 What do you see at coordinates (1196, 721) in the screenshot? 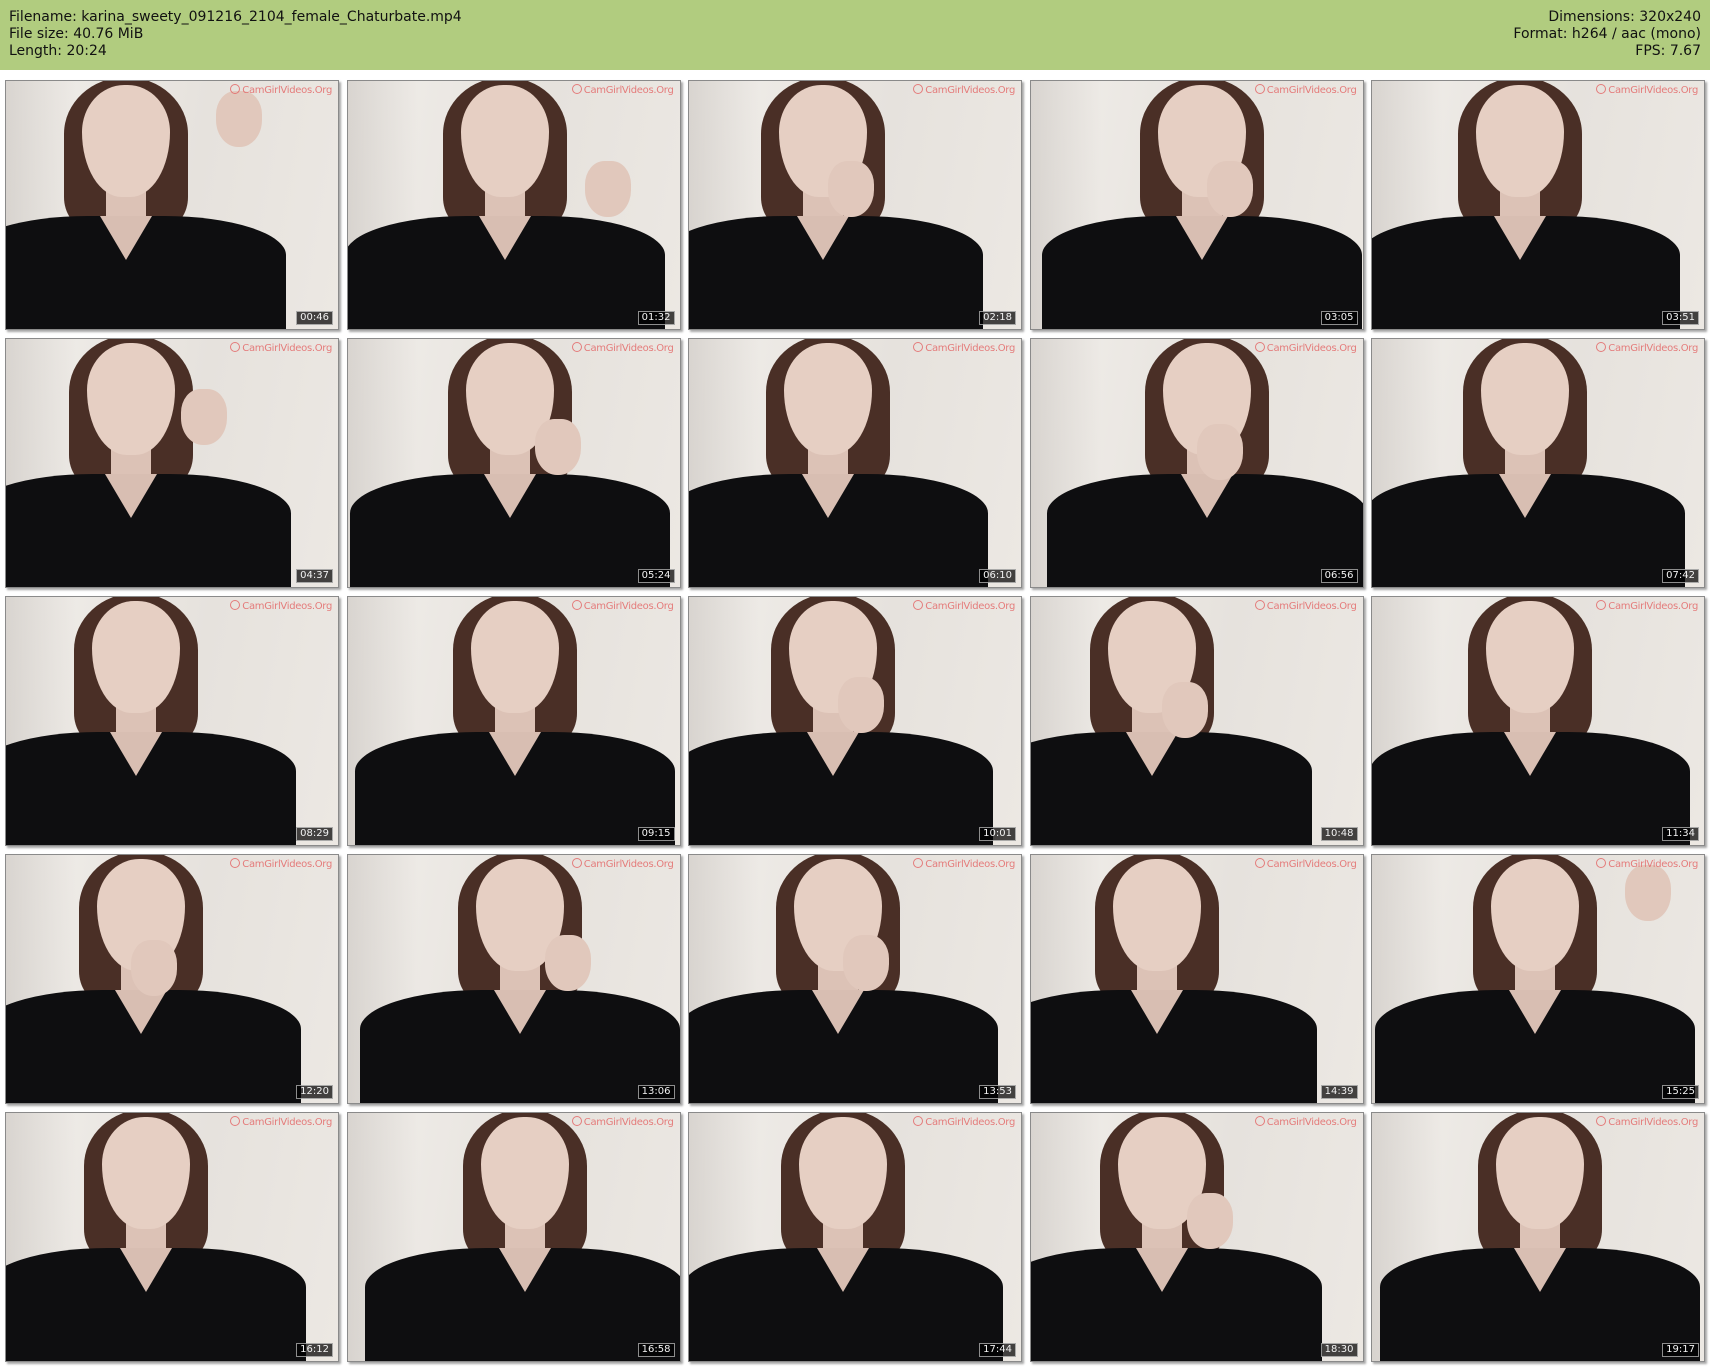
I see `video-thumbnail: CamGirlVideos.Org 10:48` at bounding box center [1196, 721].